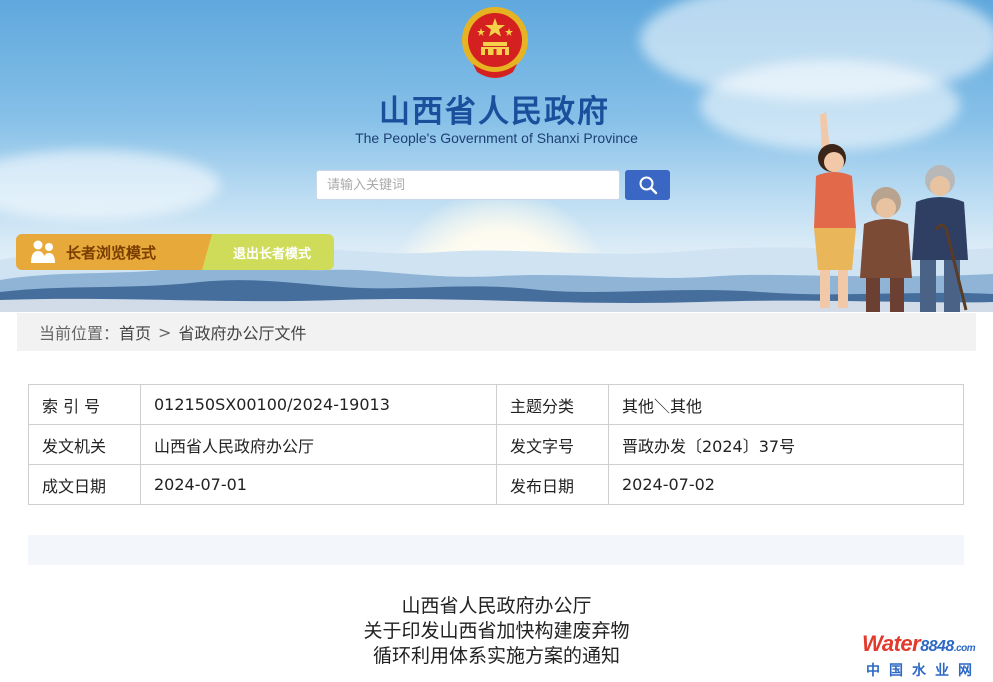  What do you see at coordinates (84, 444) in the screenshot?
I see `table-key-cell: 发文机关` at bounding box center [84, 444].